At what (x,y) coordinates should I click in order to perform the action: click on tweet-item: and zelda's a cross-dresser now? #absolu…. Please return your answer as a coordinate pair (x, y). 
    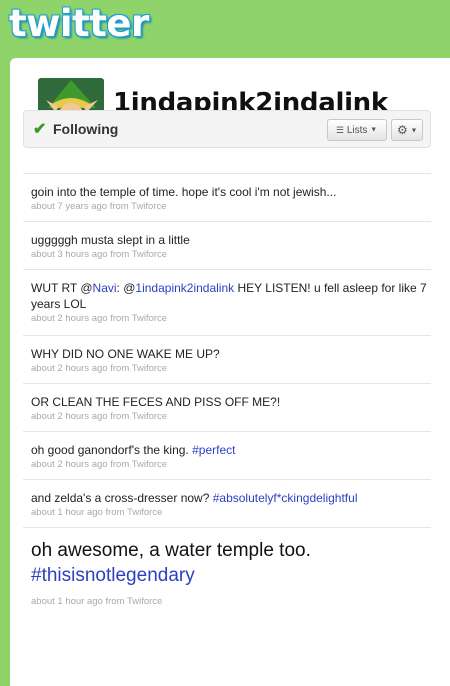
    Looking at the image, I should click on (227, 503).